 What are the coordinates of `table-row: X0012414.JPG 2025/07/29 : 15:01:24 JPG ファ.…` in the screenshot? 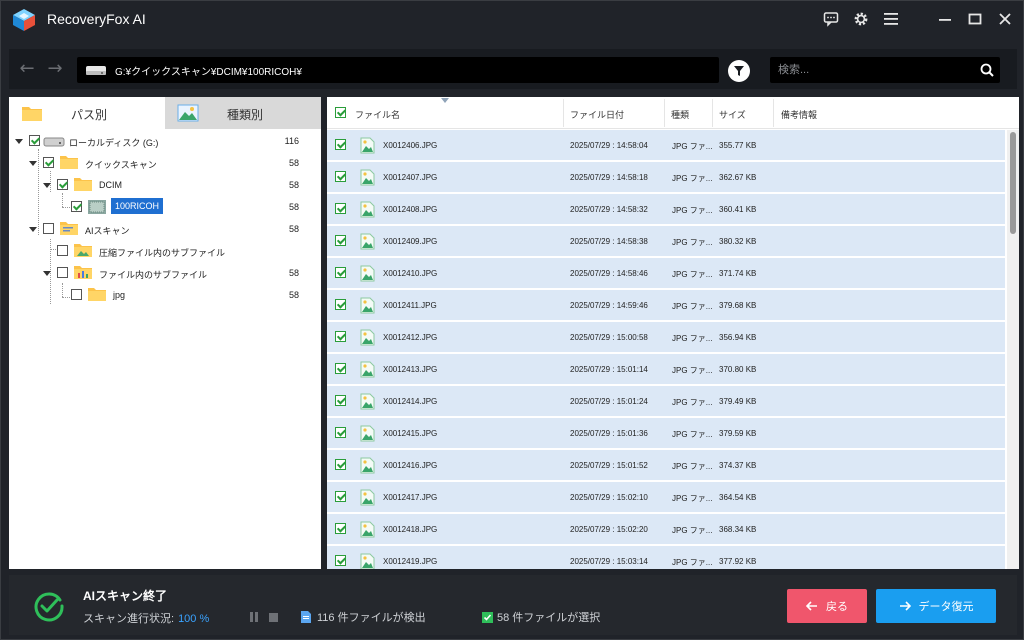 It's located at (666, 401).